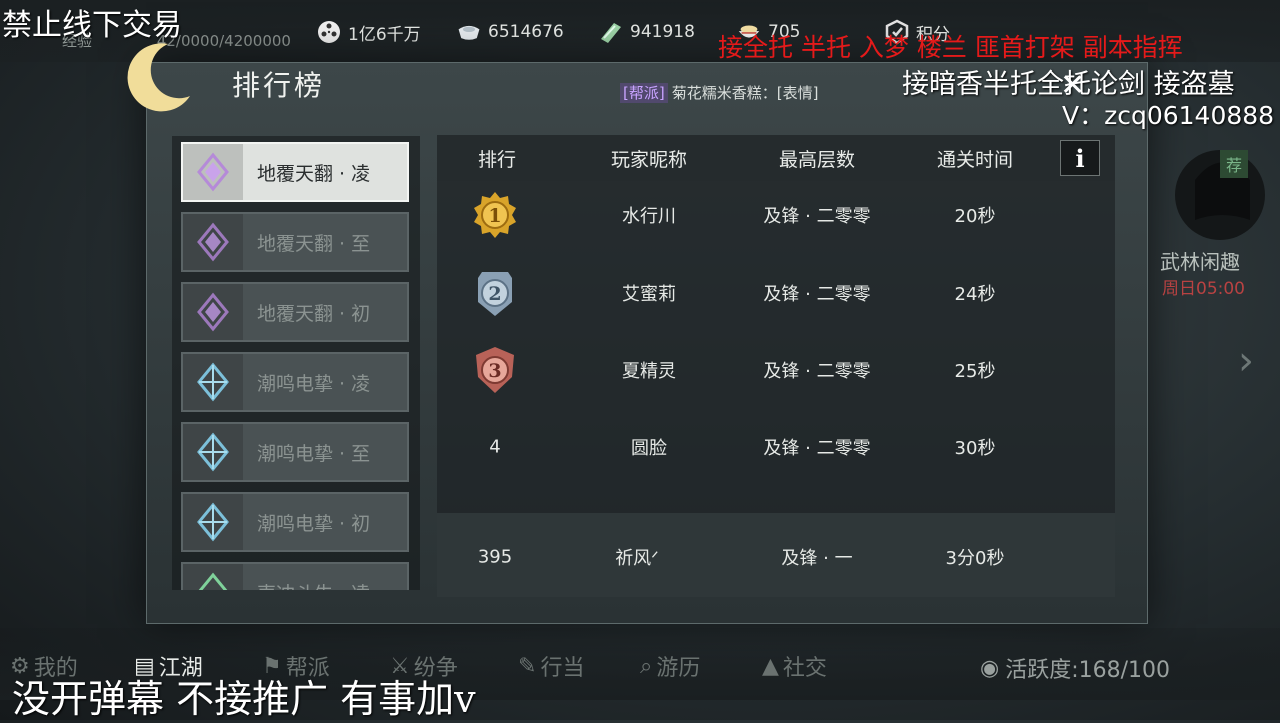  I want to click on nav-label: 社交, so click(804, 668).